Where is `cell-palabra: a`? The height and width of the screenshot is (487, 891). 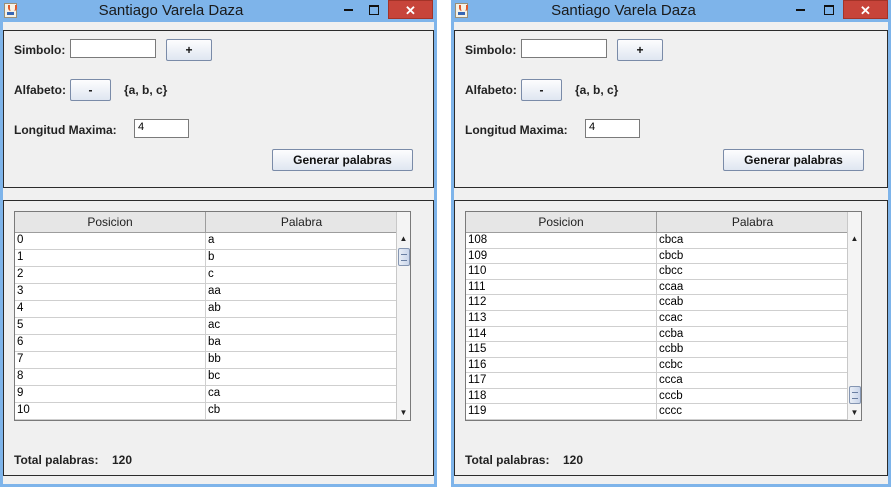
cell-palabra: a is located at coordinates (211, 240).